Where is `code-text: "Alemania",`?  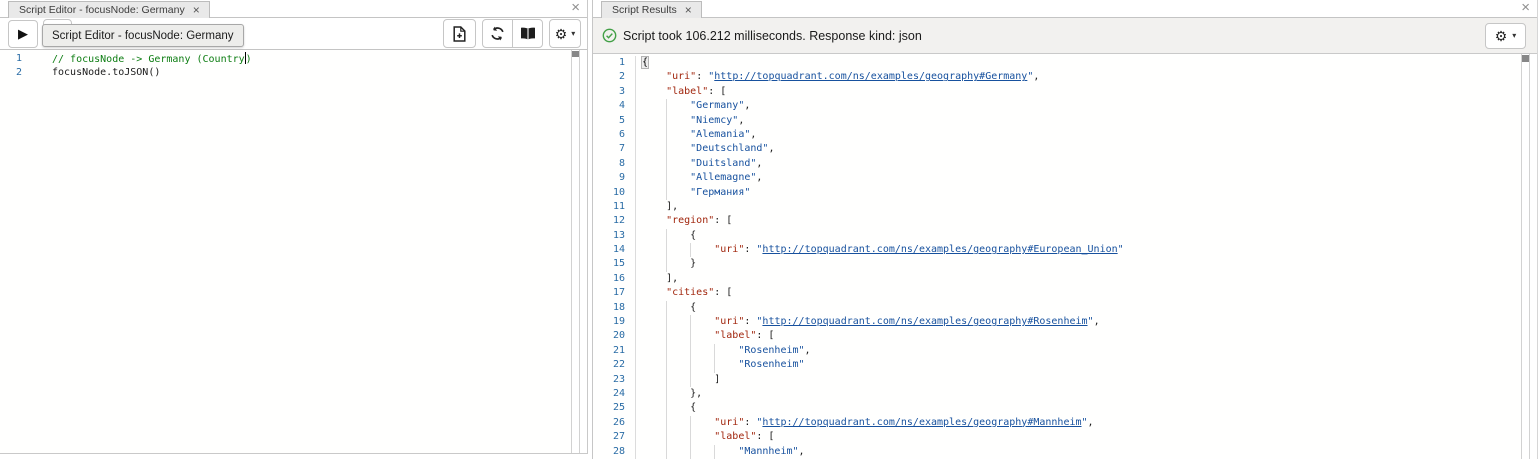 code-text: "Alemania", is located at coordinates (699, 135).